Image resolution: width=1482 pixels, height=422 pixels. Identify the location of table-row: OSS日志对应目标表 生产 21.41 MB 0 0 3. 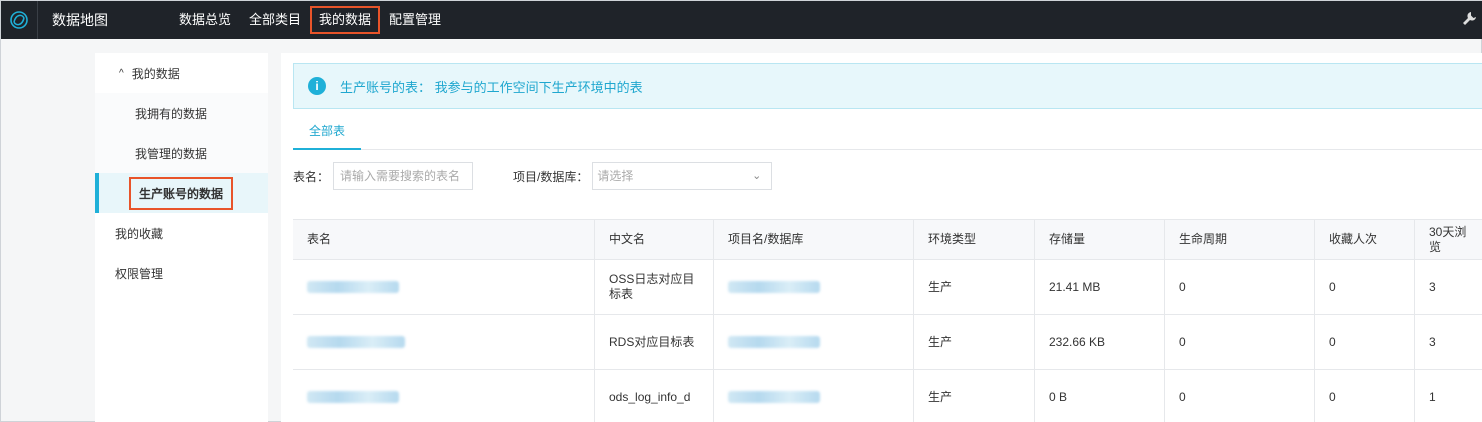
(887, 287).